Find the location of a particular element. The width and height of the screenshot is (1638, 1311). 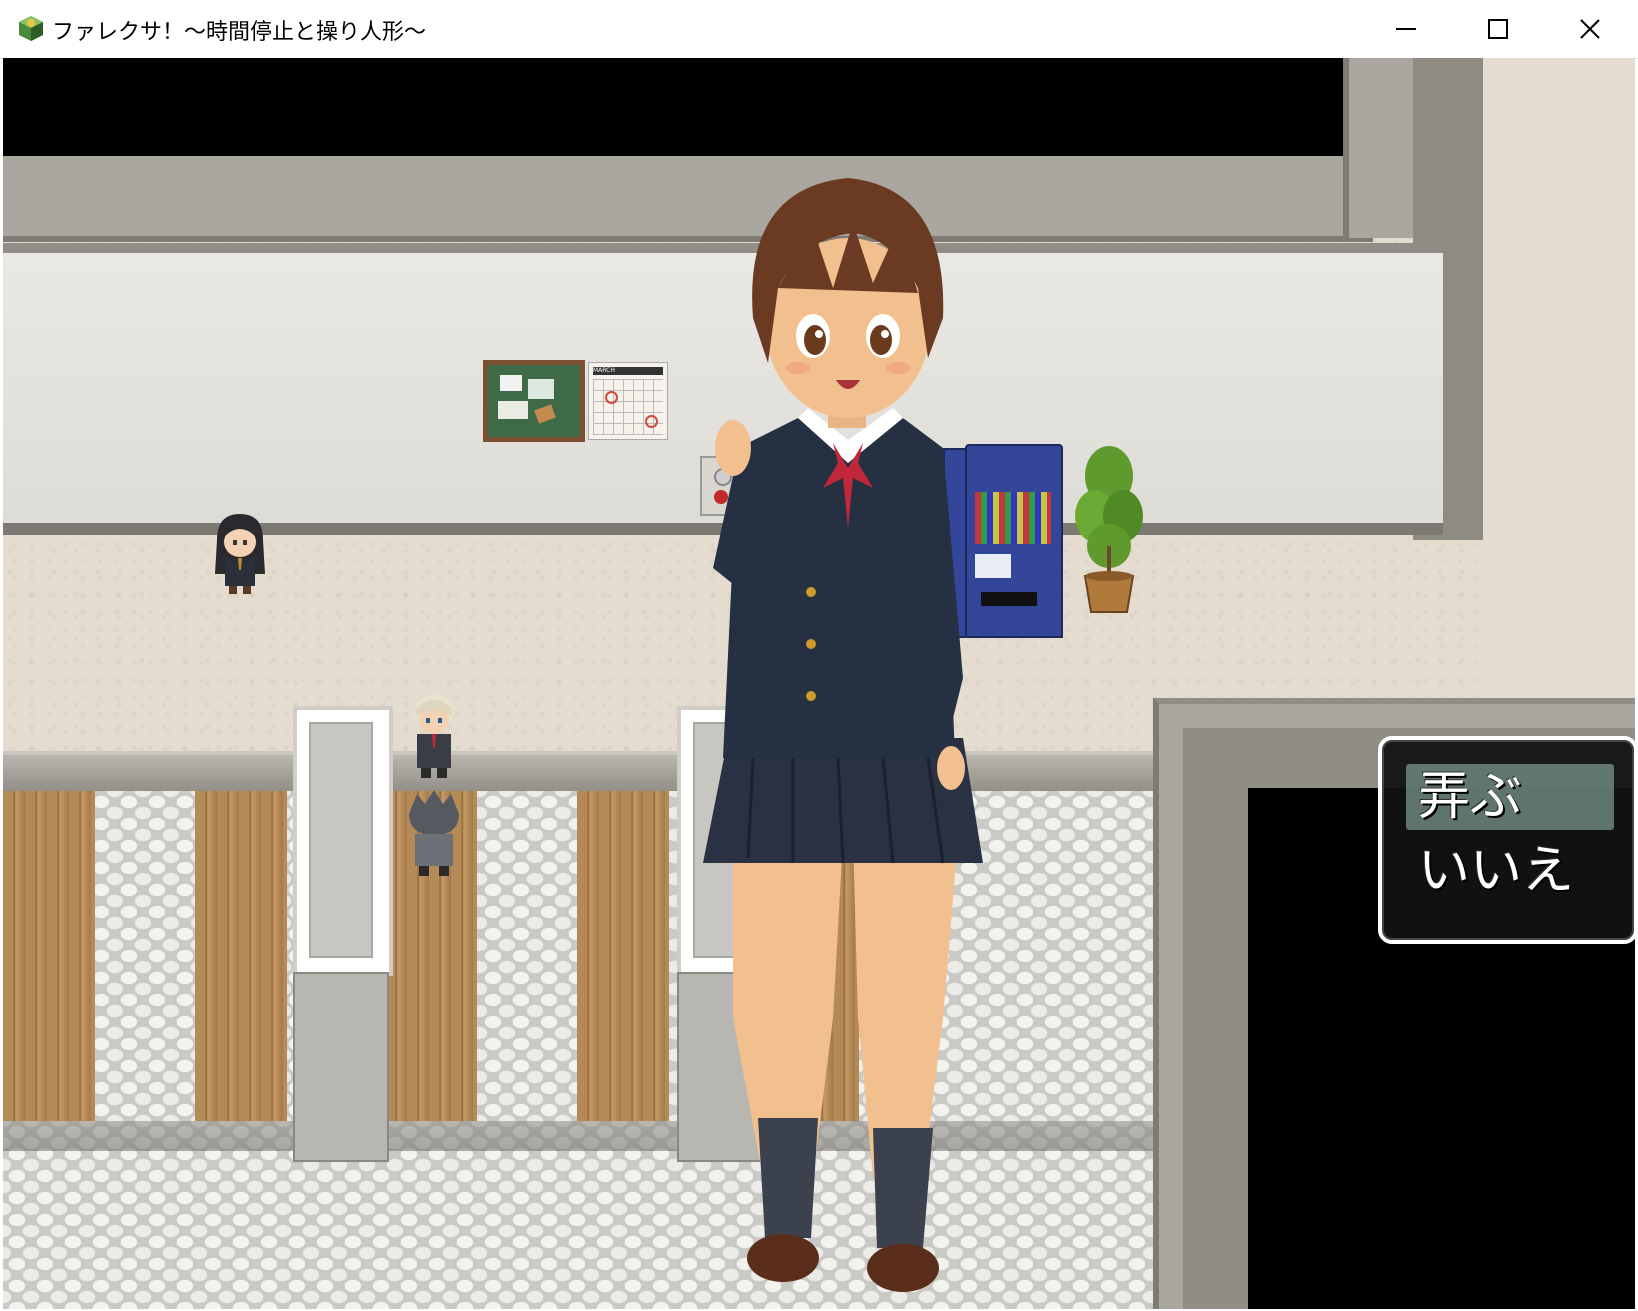

choice-option-no: いいえ is located at coordinates (1510, 871).